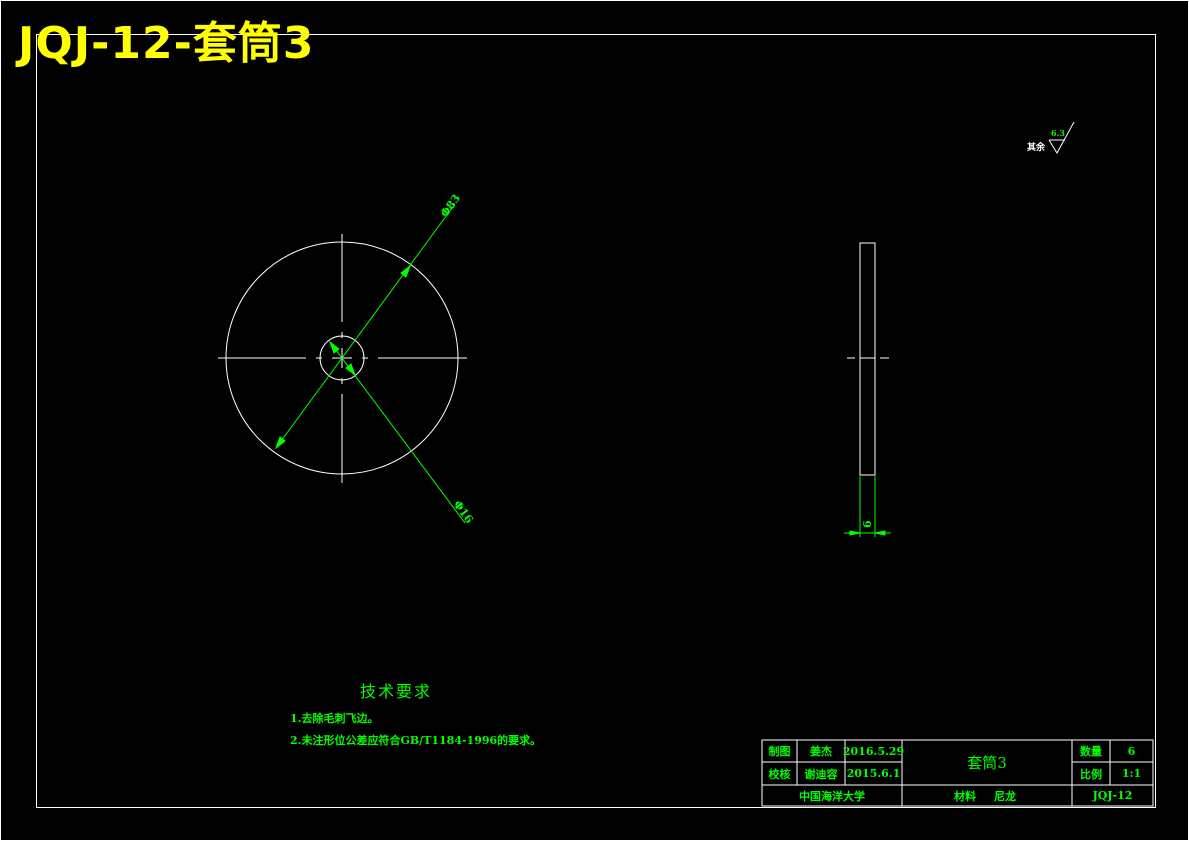 Image resolution: width=1189 pixels, height=841 pixels. Describe the element at coordinates (1091, 774) in the screenshot. I see `tb-scale-label: 比例` at that location.